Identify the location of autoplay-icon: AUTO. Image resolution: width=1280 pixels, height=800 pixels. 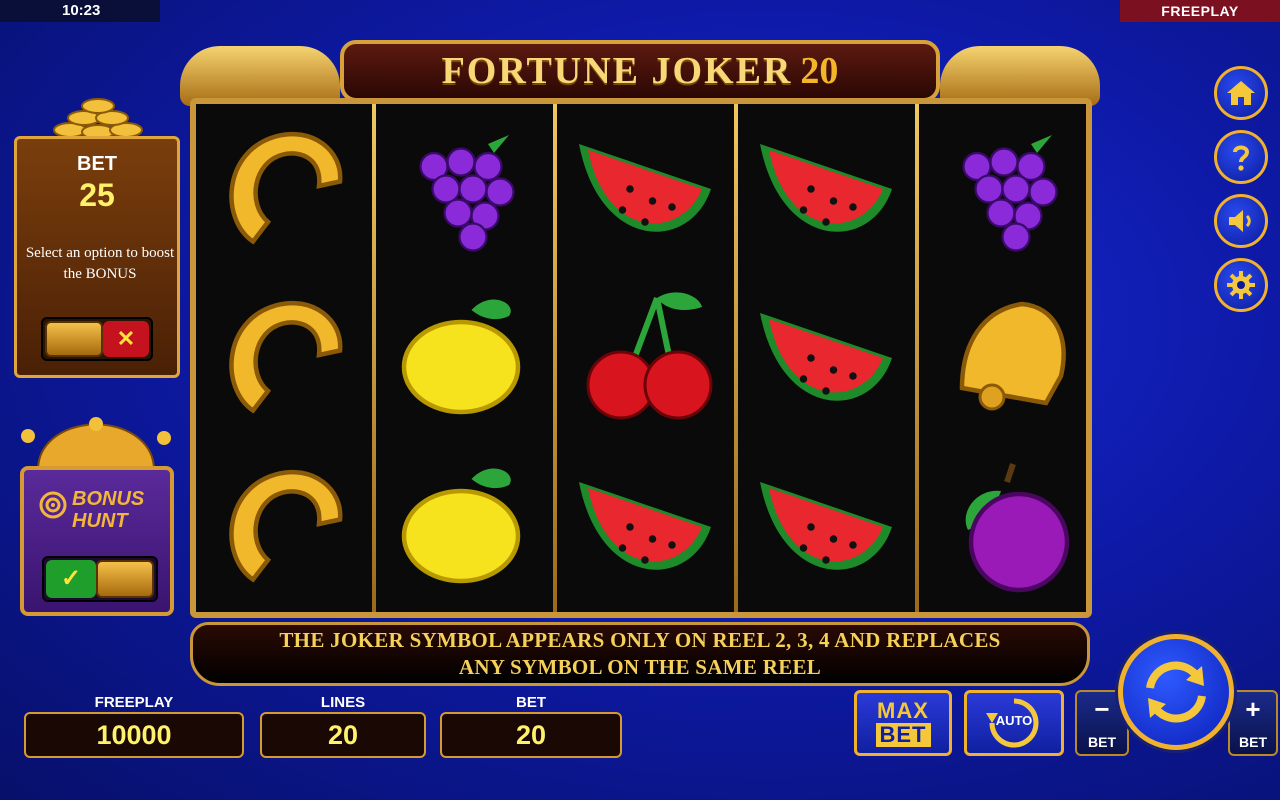
(1014, 723).